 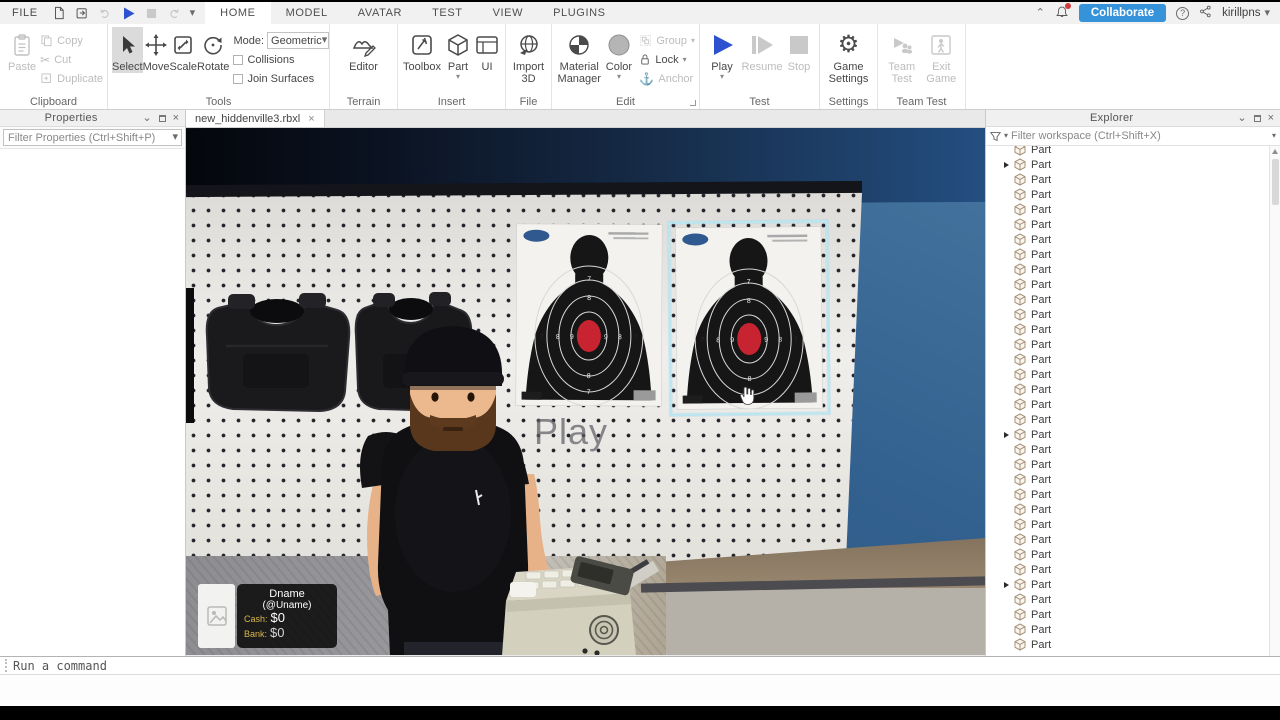 What do you see at coordinates (646, 665) in the screenshot?
I see `command-bar-input` at bounding box center [646, 665].